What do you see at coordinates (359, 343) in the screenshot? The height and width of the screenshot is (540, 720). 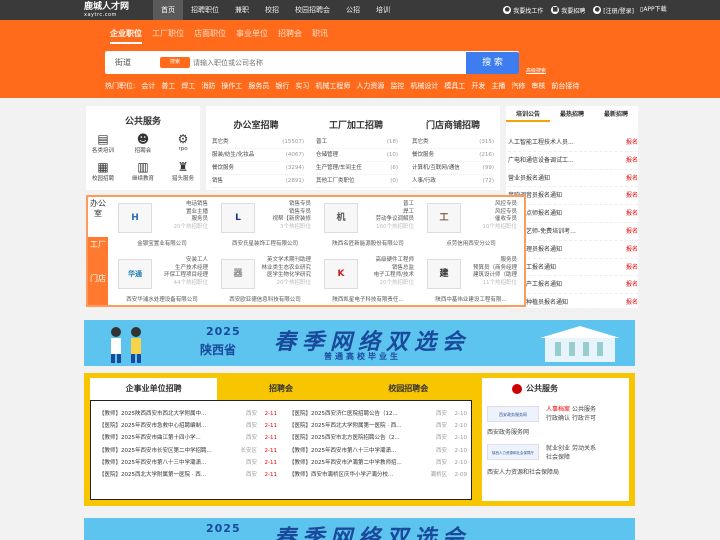 I see `spring-fair-banner: 2025 陕西省 春季网络双选会 普通高校毕业生` at bounding box center [359, 343].